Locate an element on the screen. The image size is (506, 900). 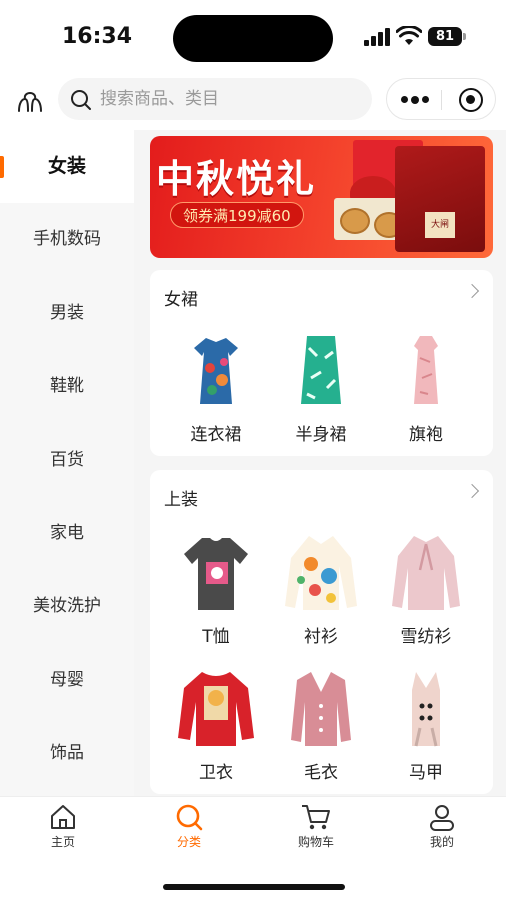
search-input: 搜索商品、类目 is located at coordinates (215, 99).